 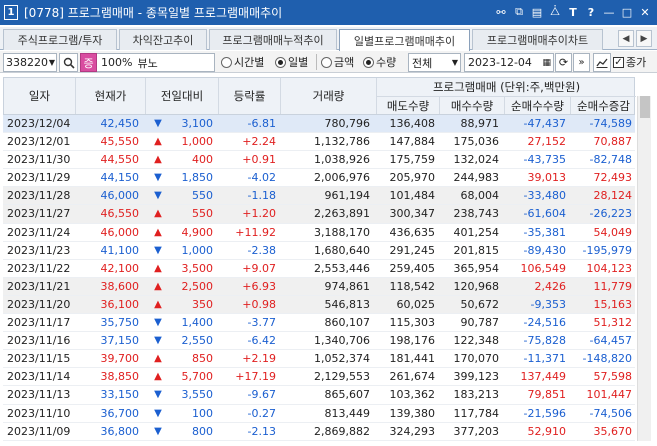 What do you see at coordinates (544, 323) in the screenshot?
I see `cell-net: -24,516` at bounding box center [544, 323].